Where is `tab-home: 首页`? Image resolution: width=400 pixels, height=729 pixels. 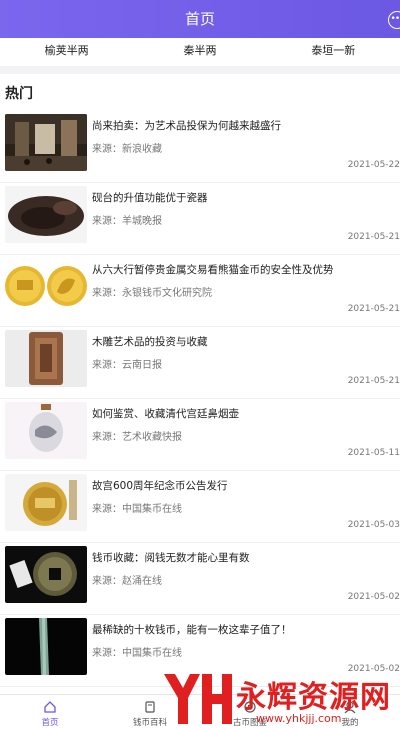
tab-home: 首页 is located at coordinates (50, 712).